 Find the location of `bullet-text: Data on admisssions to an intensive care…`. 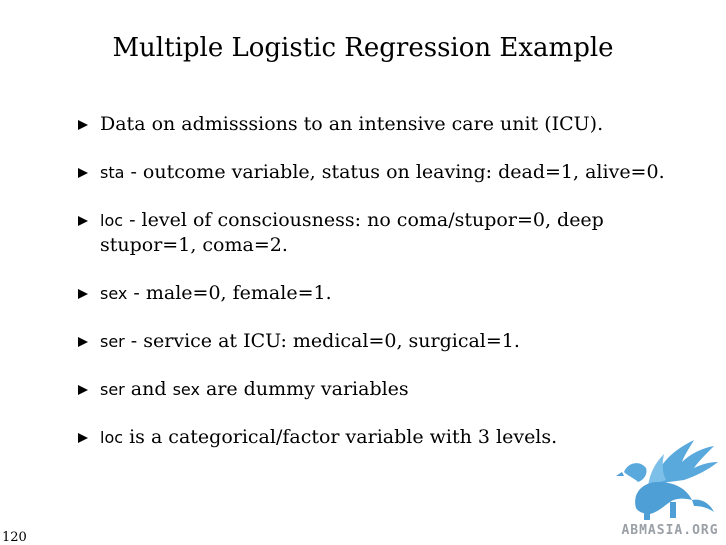

bullet-text: Data on admisssions to an intensive care… is located at coordinates (352, 124).